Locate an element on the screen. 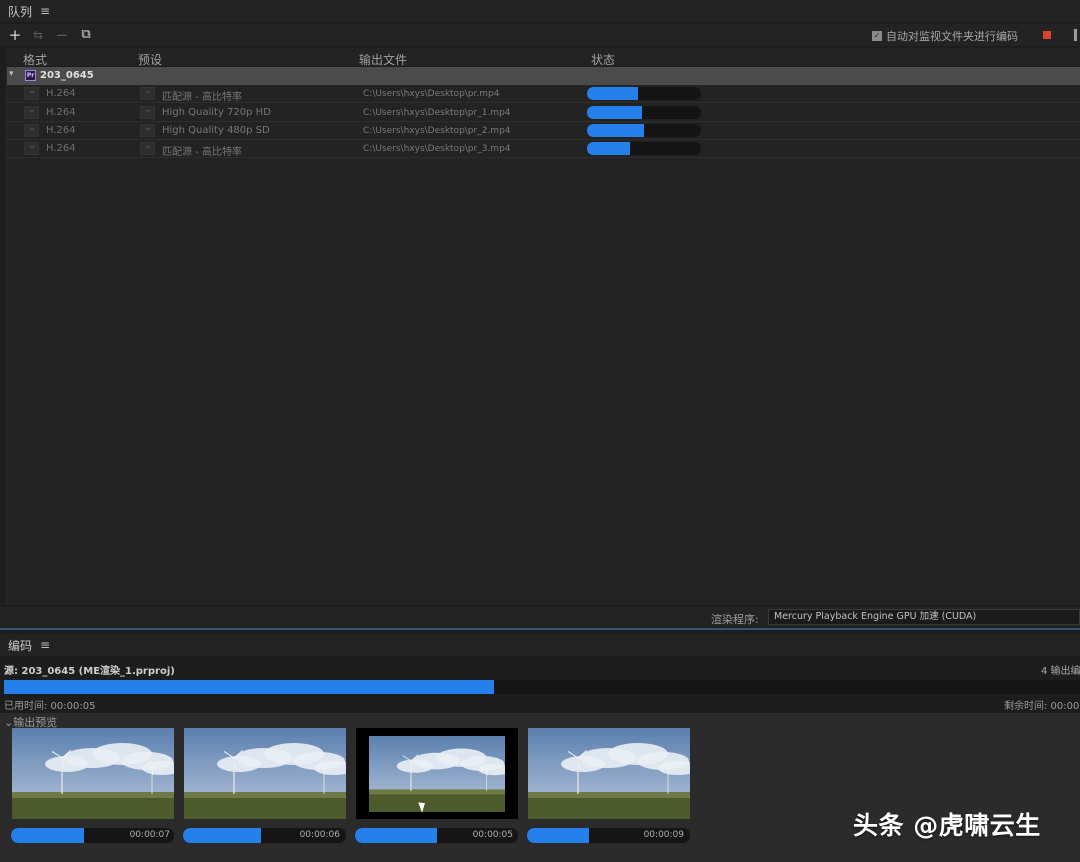 The image size is (1080, 862). add-source-button: + is located at coordinates (15, 35).